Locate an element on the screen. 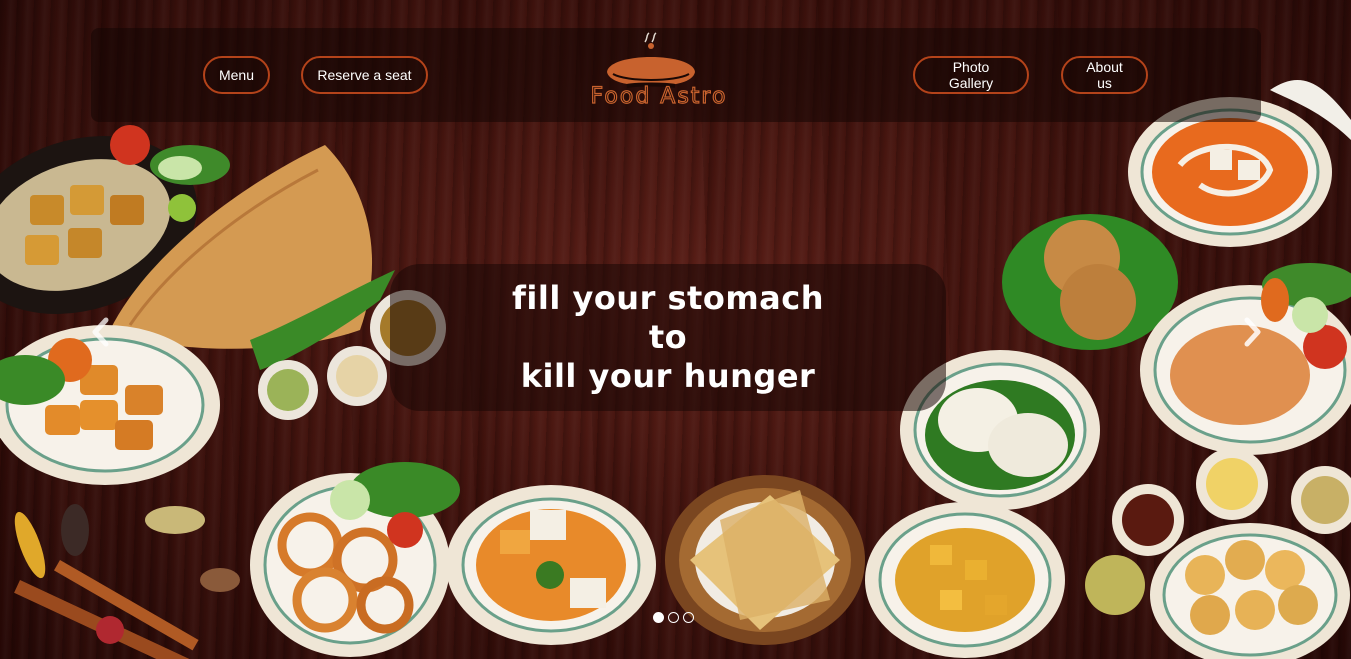 The width and height of the screenshot is (1351, 659). carousel-prev-button is located at coordinates (101, 332).